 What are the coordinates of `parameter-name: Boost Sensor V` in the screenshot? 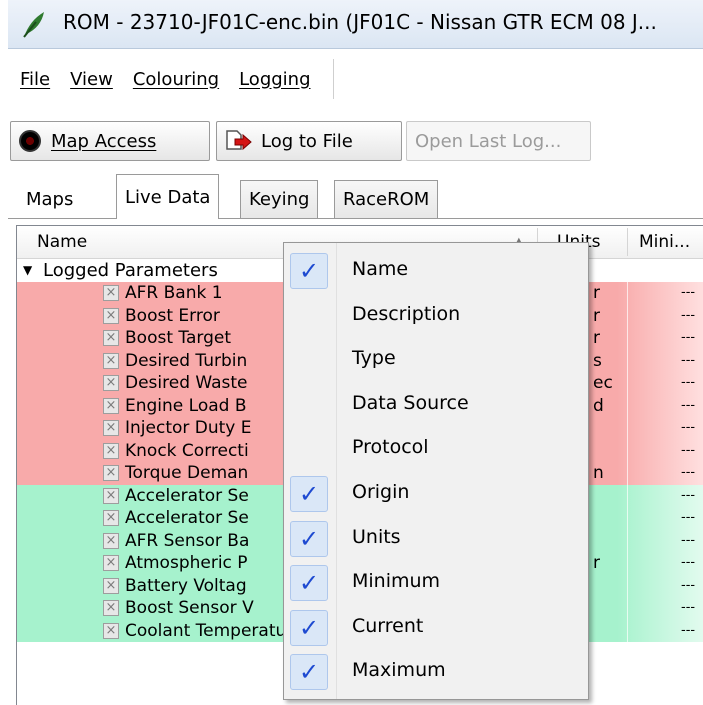 It's located at (189, 608).